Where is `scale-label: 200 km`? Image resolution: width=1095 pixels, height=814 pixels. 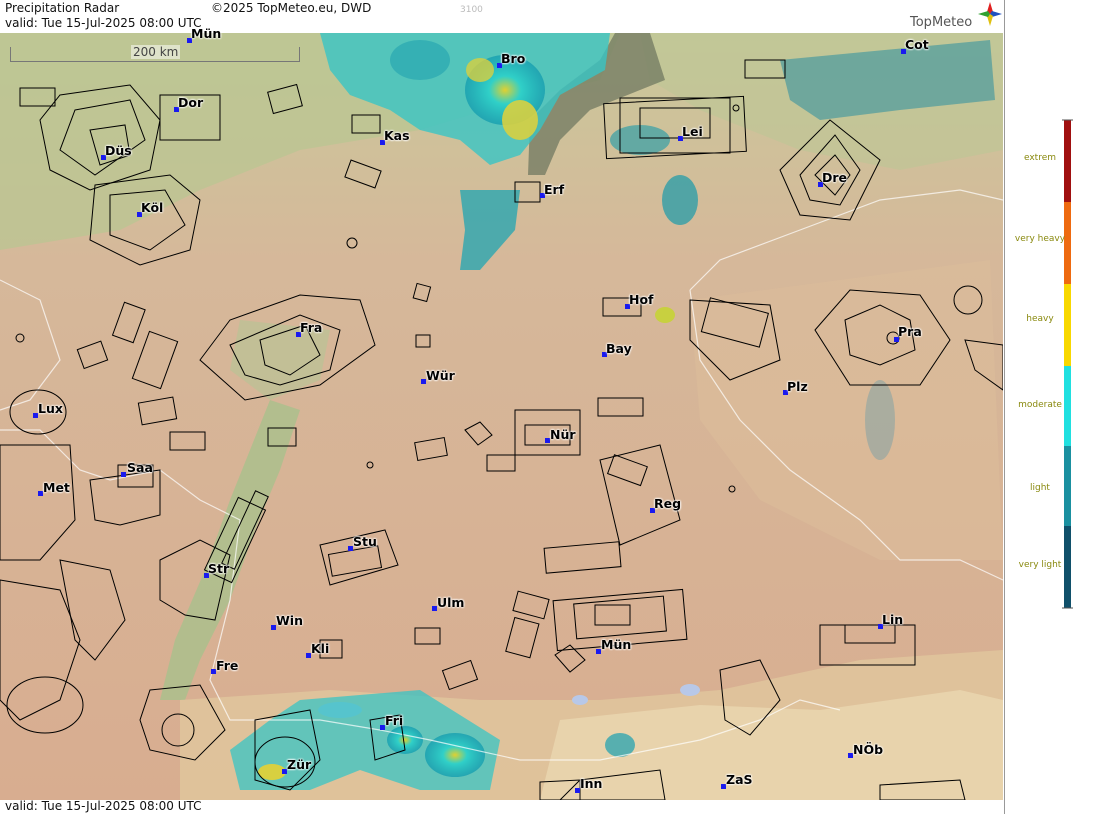 scale-label: 200 km is located at coordinates (156, 52).